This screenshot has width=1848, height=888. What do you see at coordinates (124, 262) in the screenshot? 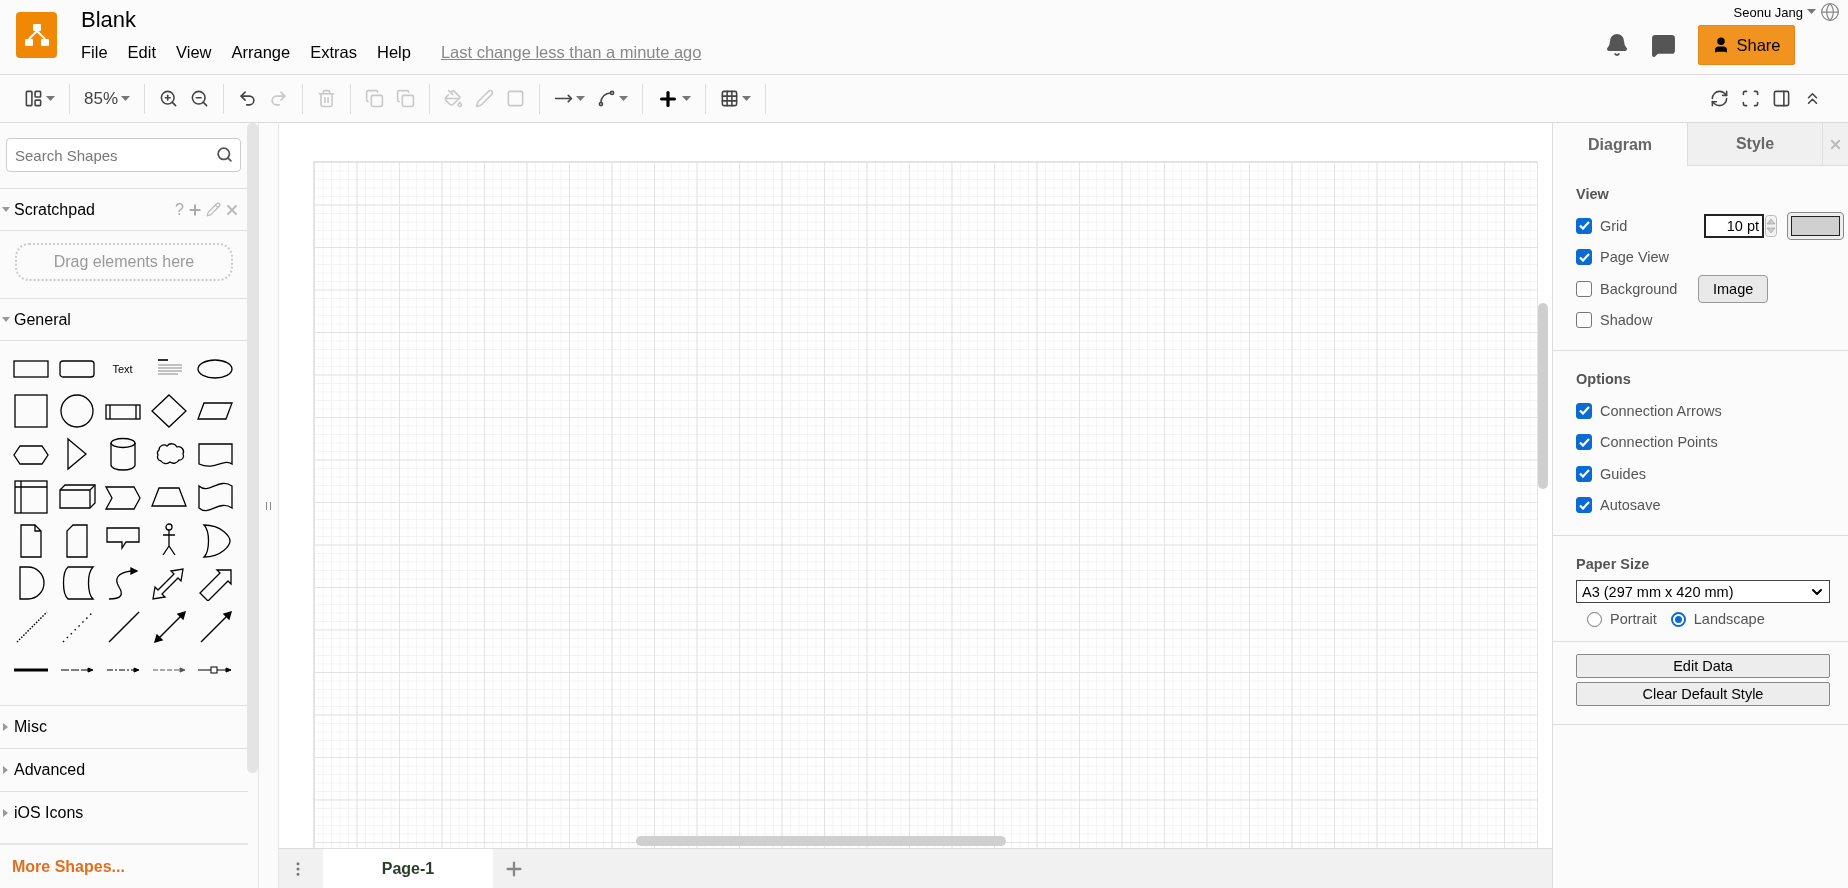
I see `scratchpad-drop-area: Drag elements here` at bounding box center [124, 262].